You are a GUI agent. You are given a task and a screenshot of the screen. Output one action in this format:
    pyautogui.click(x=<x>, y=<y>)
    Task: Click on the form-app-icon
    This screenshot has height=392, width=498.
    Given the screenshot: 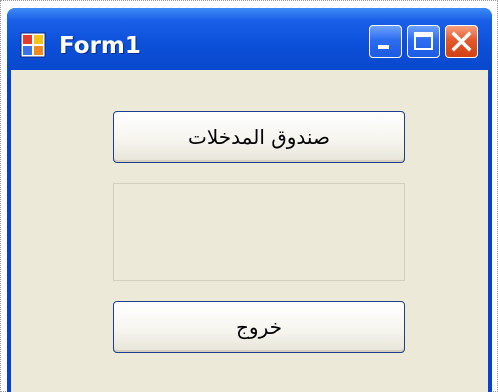 What is the action you would take?
    pyautogui.click(x=33, y=45)
    